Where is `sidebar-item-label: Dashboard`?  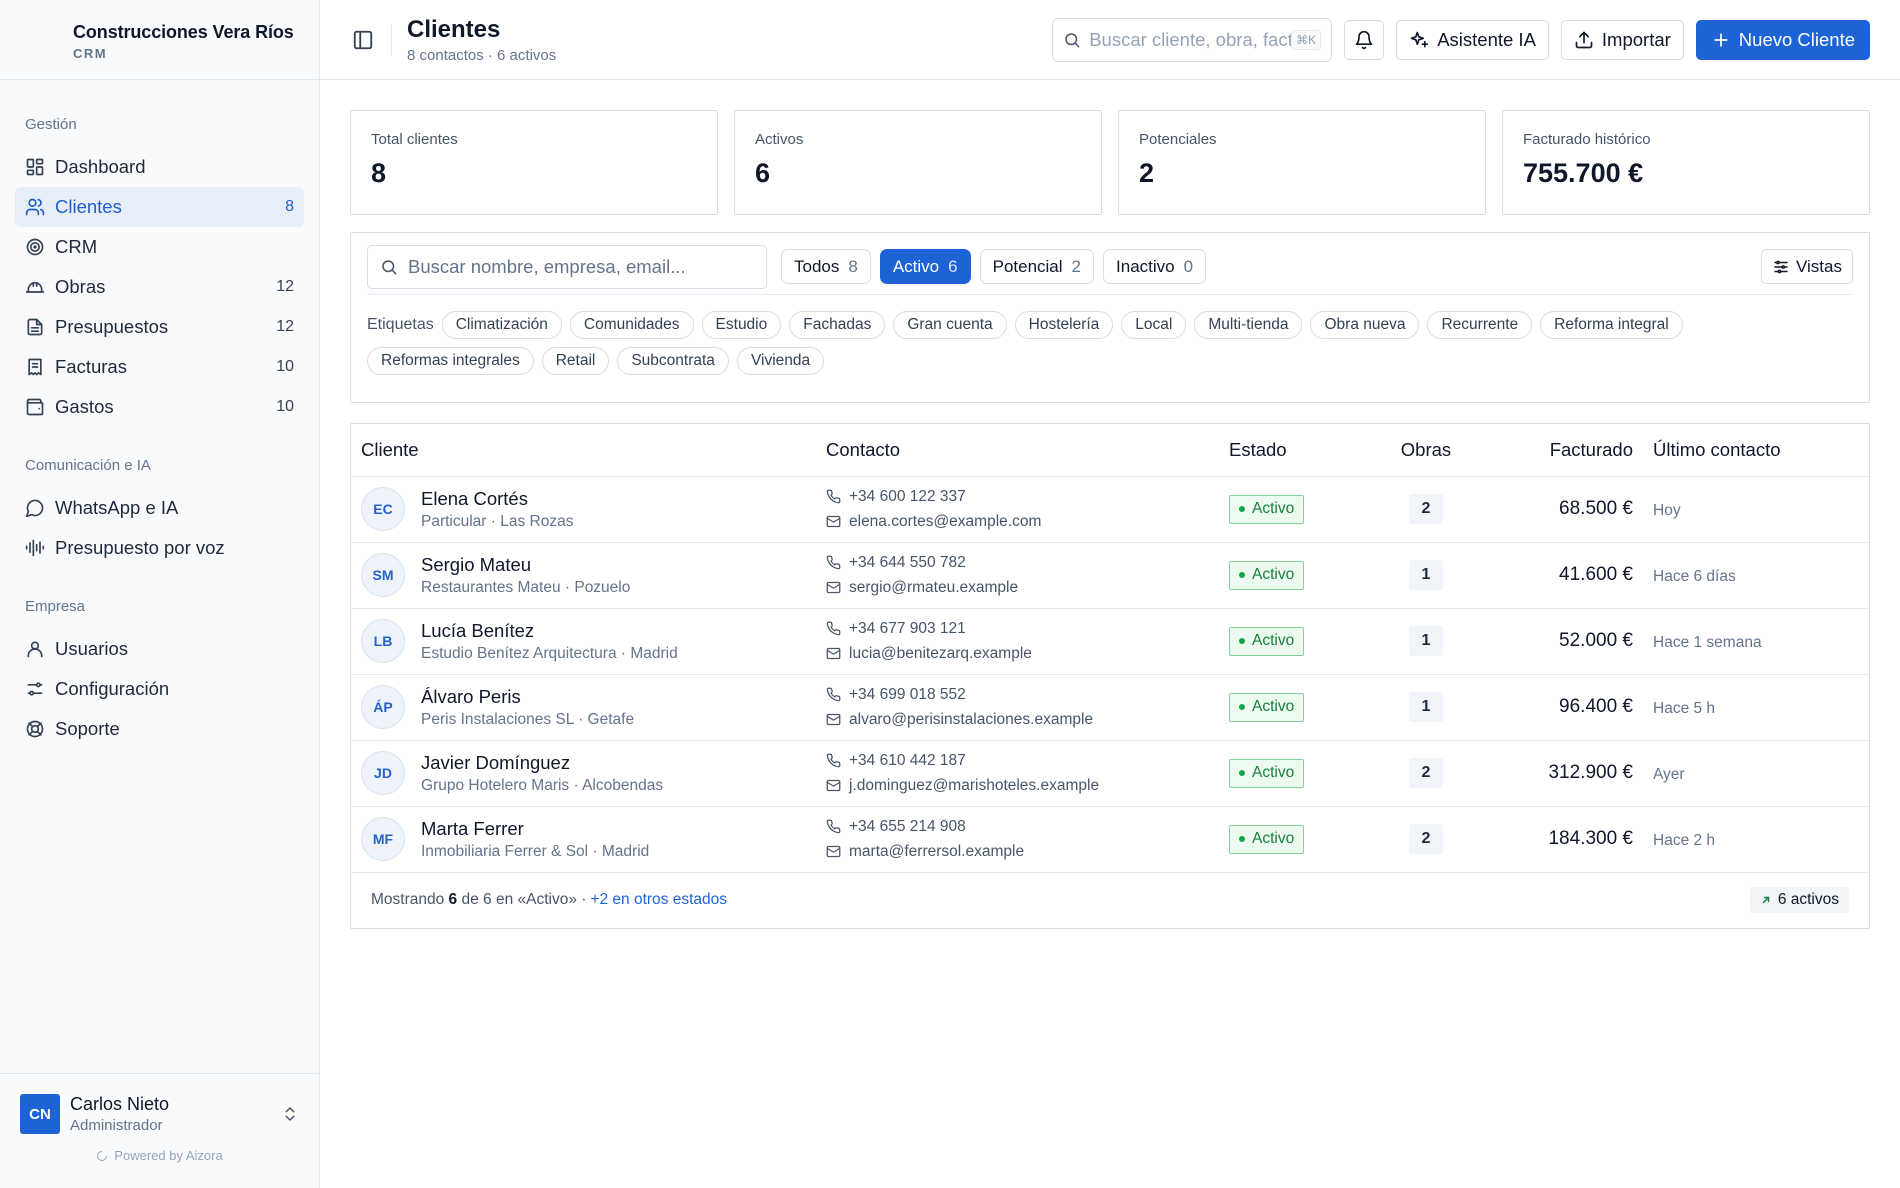
sidebar-item-label: Dashboard is located at coordinates (100, 166).